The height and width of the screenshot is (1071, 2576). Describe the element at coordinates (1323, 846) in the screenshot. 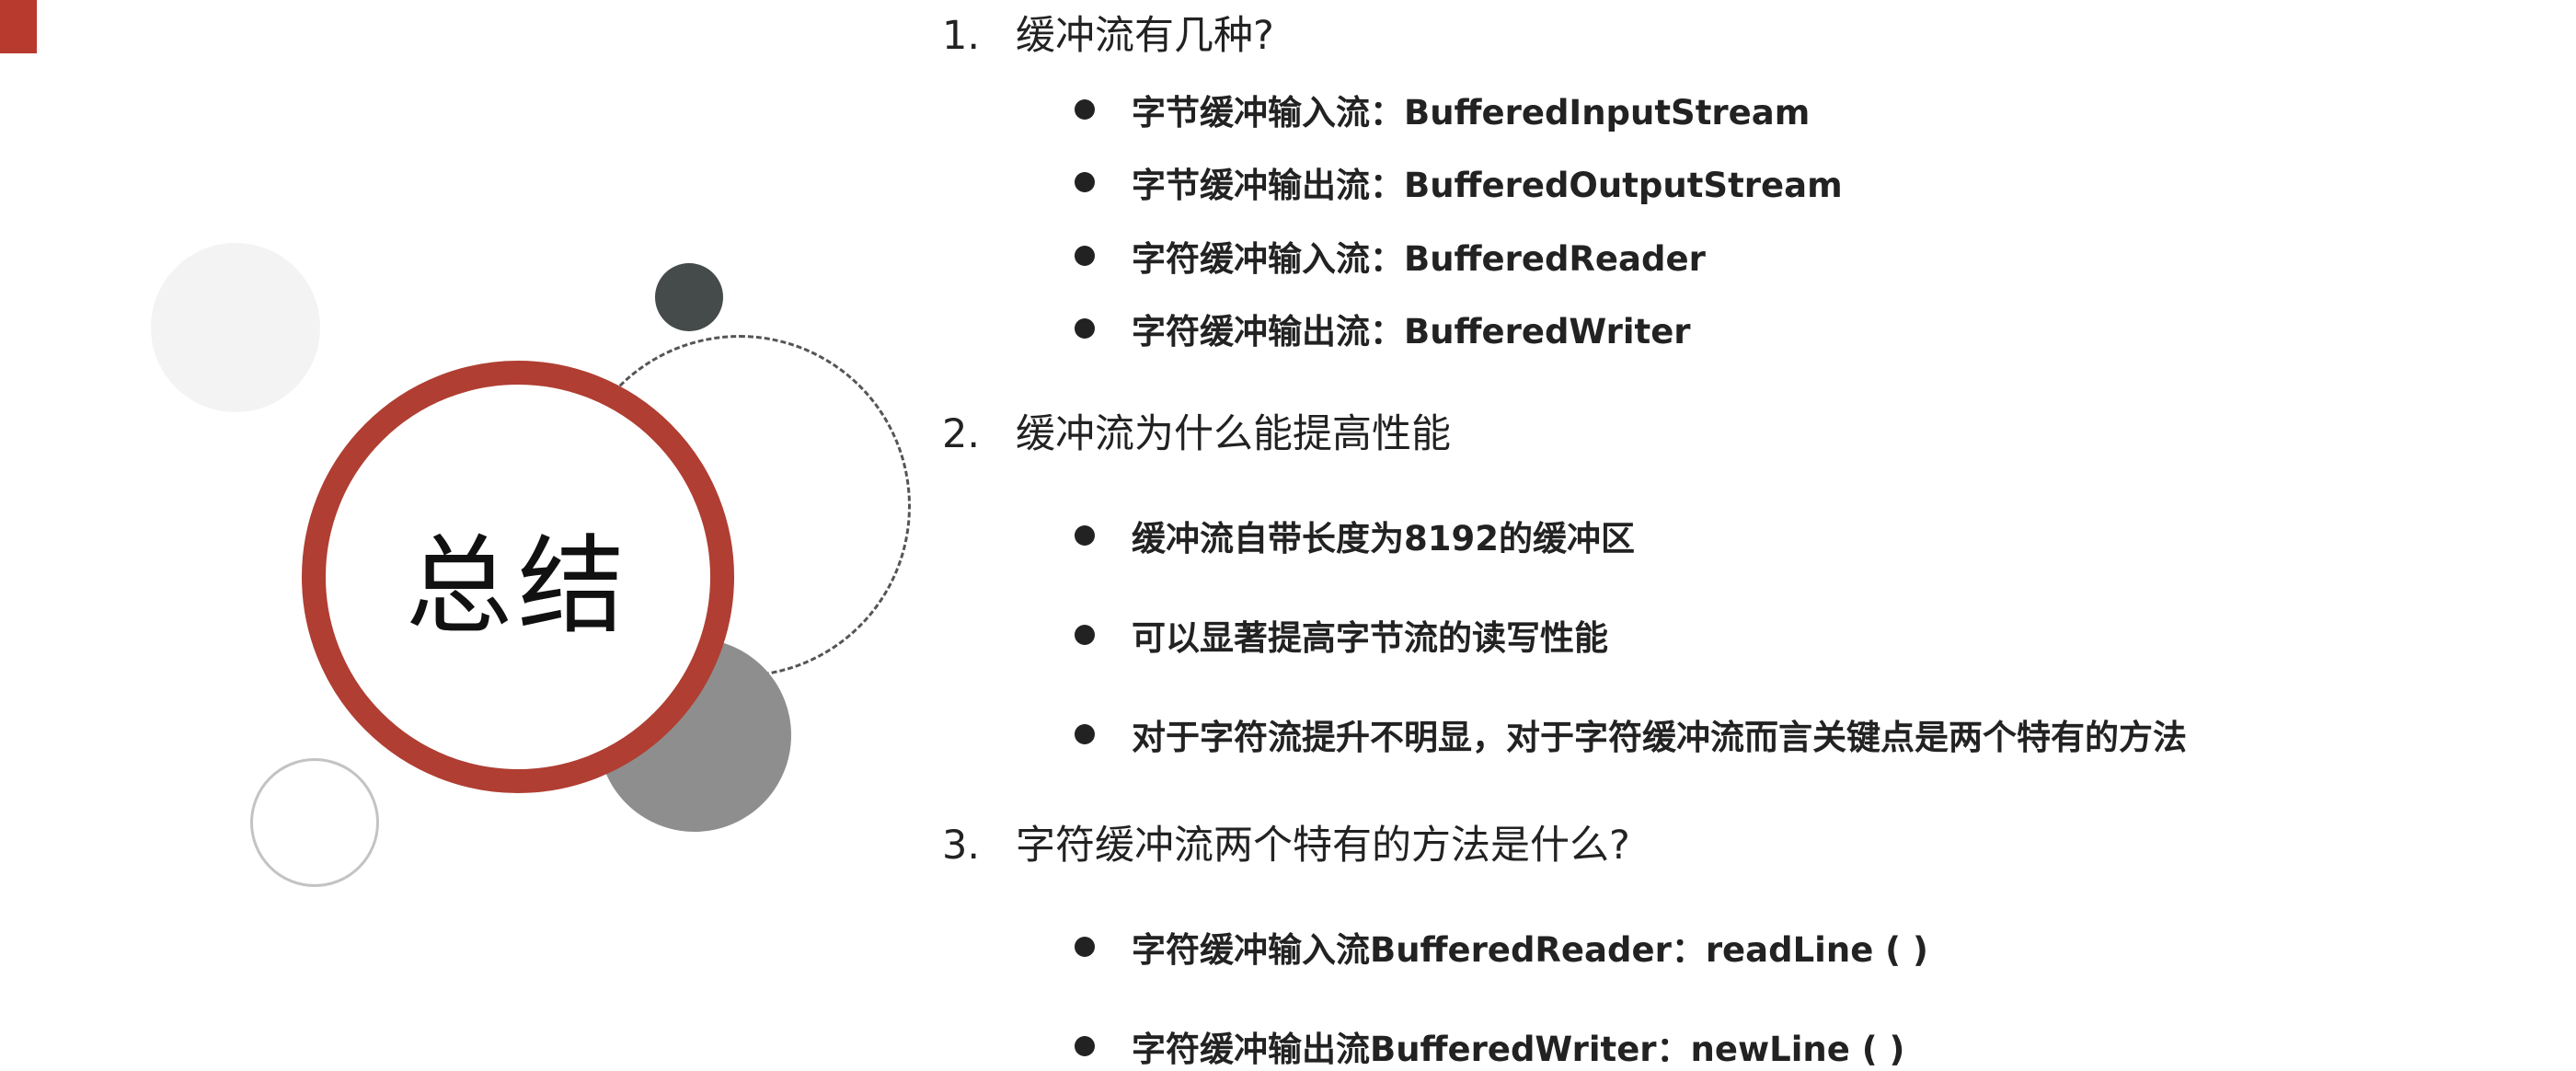

I see `section-title: 字符缓冲流两个特有的方法是什么?` at that location.